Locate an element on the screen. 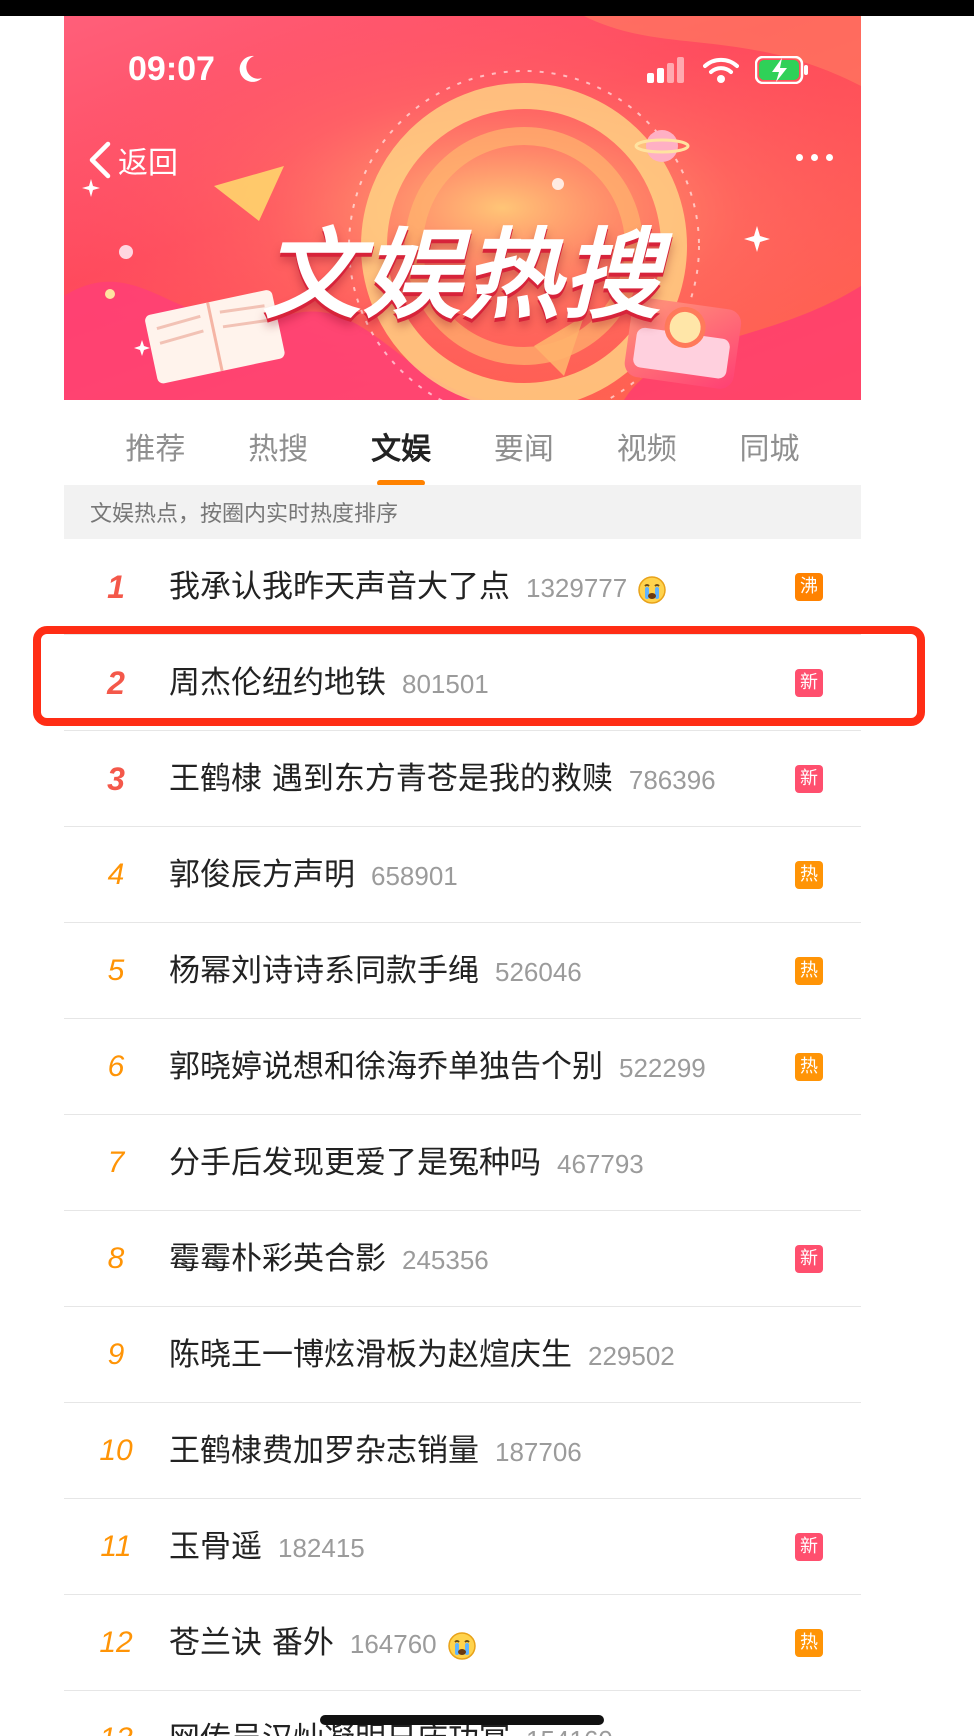 The height and width of the screenshot is (1736, 974). list-item: 5 杨幂刘诗诗系同款手绳 526046 热 is located at coordinates (462, 971).